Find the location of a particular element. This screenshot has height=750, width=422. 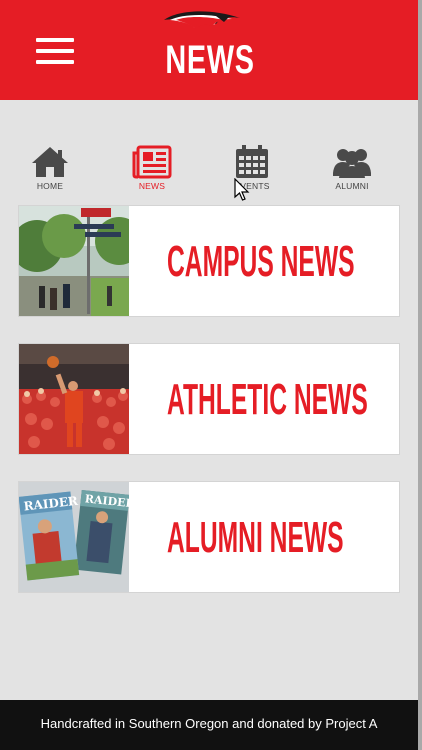

hamburger-menu-icon is located at coordinates (55, 51).